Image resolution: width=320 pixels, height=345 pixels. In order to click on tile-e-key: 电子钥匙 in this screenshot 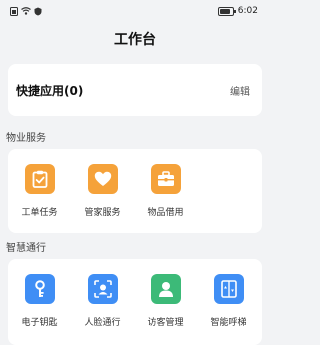, I will do `click(39, 301)`.